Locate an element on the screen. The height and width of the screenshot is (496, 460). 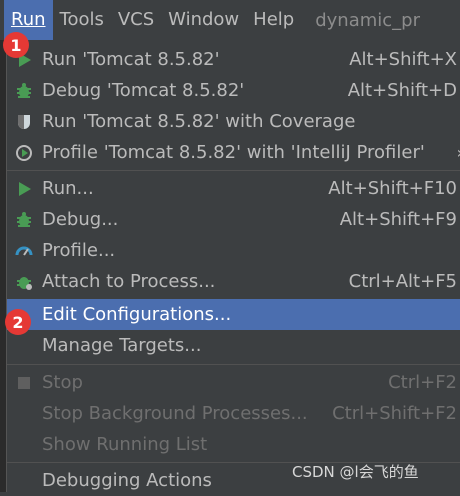
menu-vcs-label: VCS is located at coordinates (136, 19).